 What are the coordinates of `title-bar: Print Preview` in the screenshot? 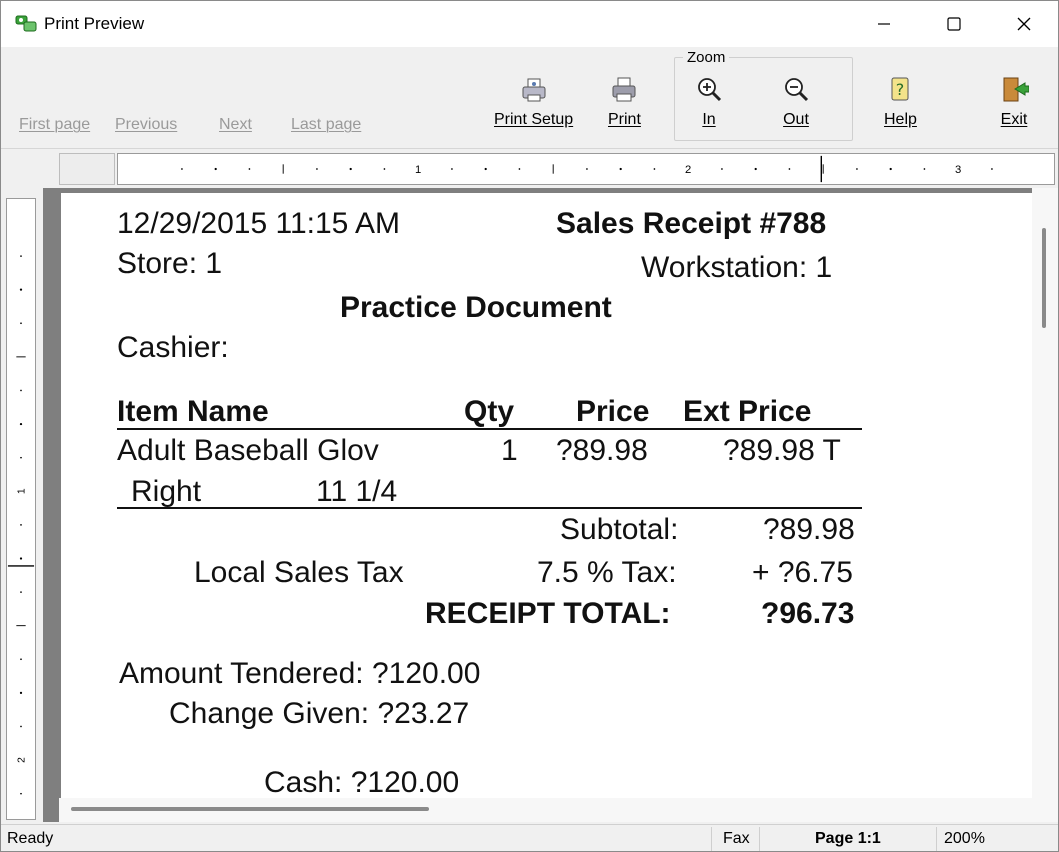 It's located at (529, 24).